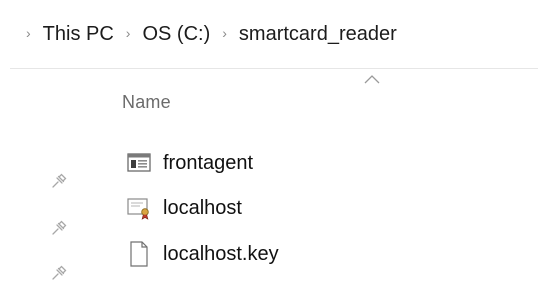  What do you see at coordinates (146, 102) in the screenshot?
I see `column-header-name: Name` at bounding box center [146, 102].